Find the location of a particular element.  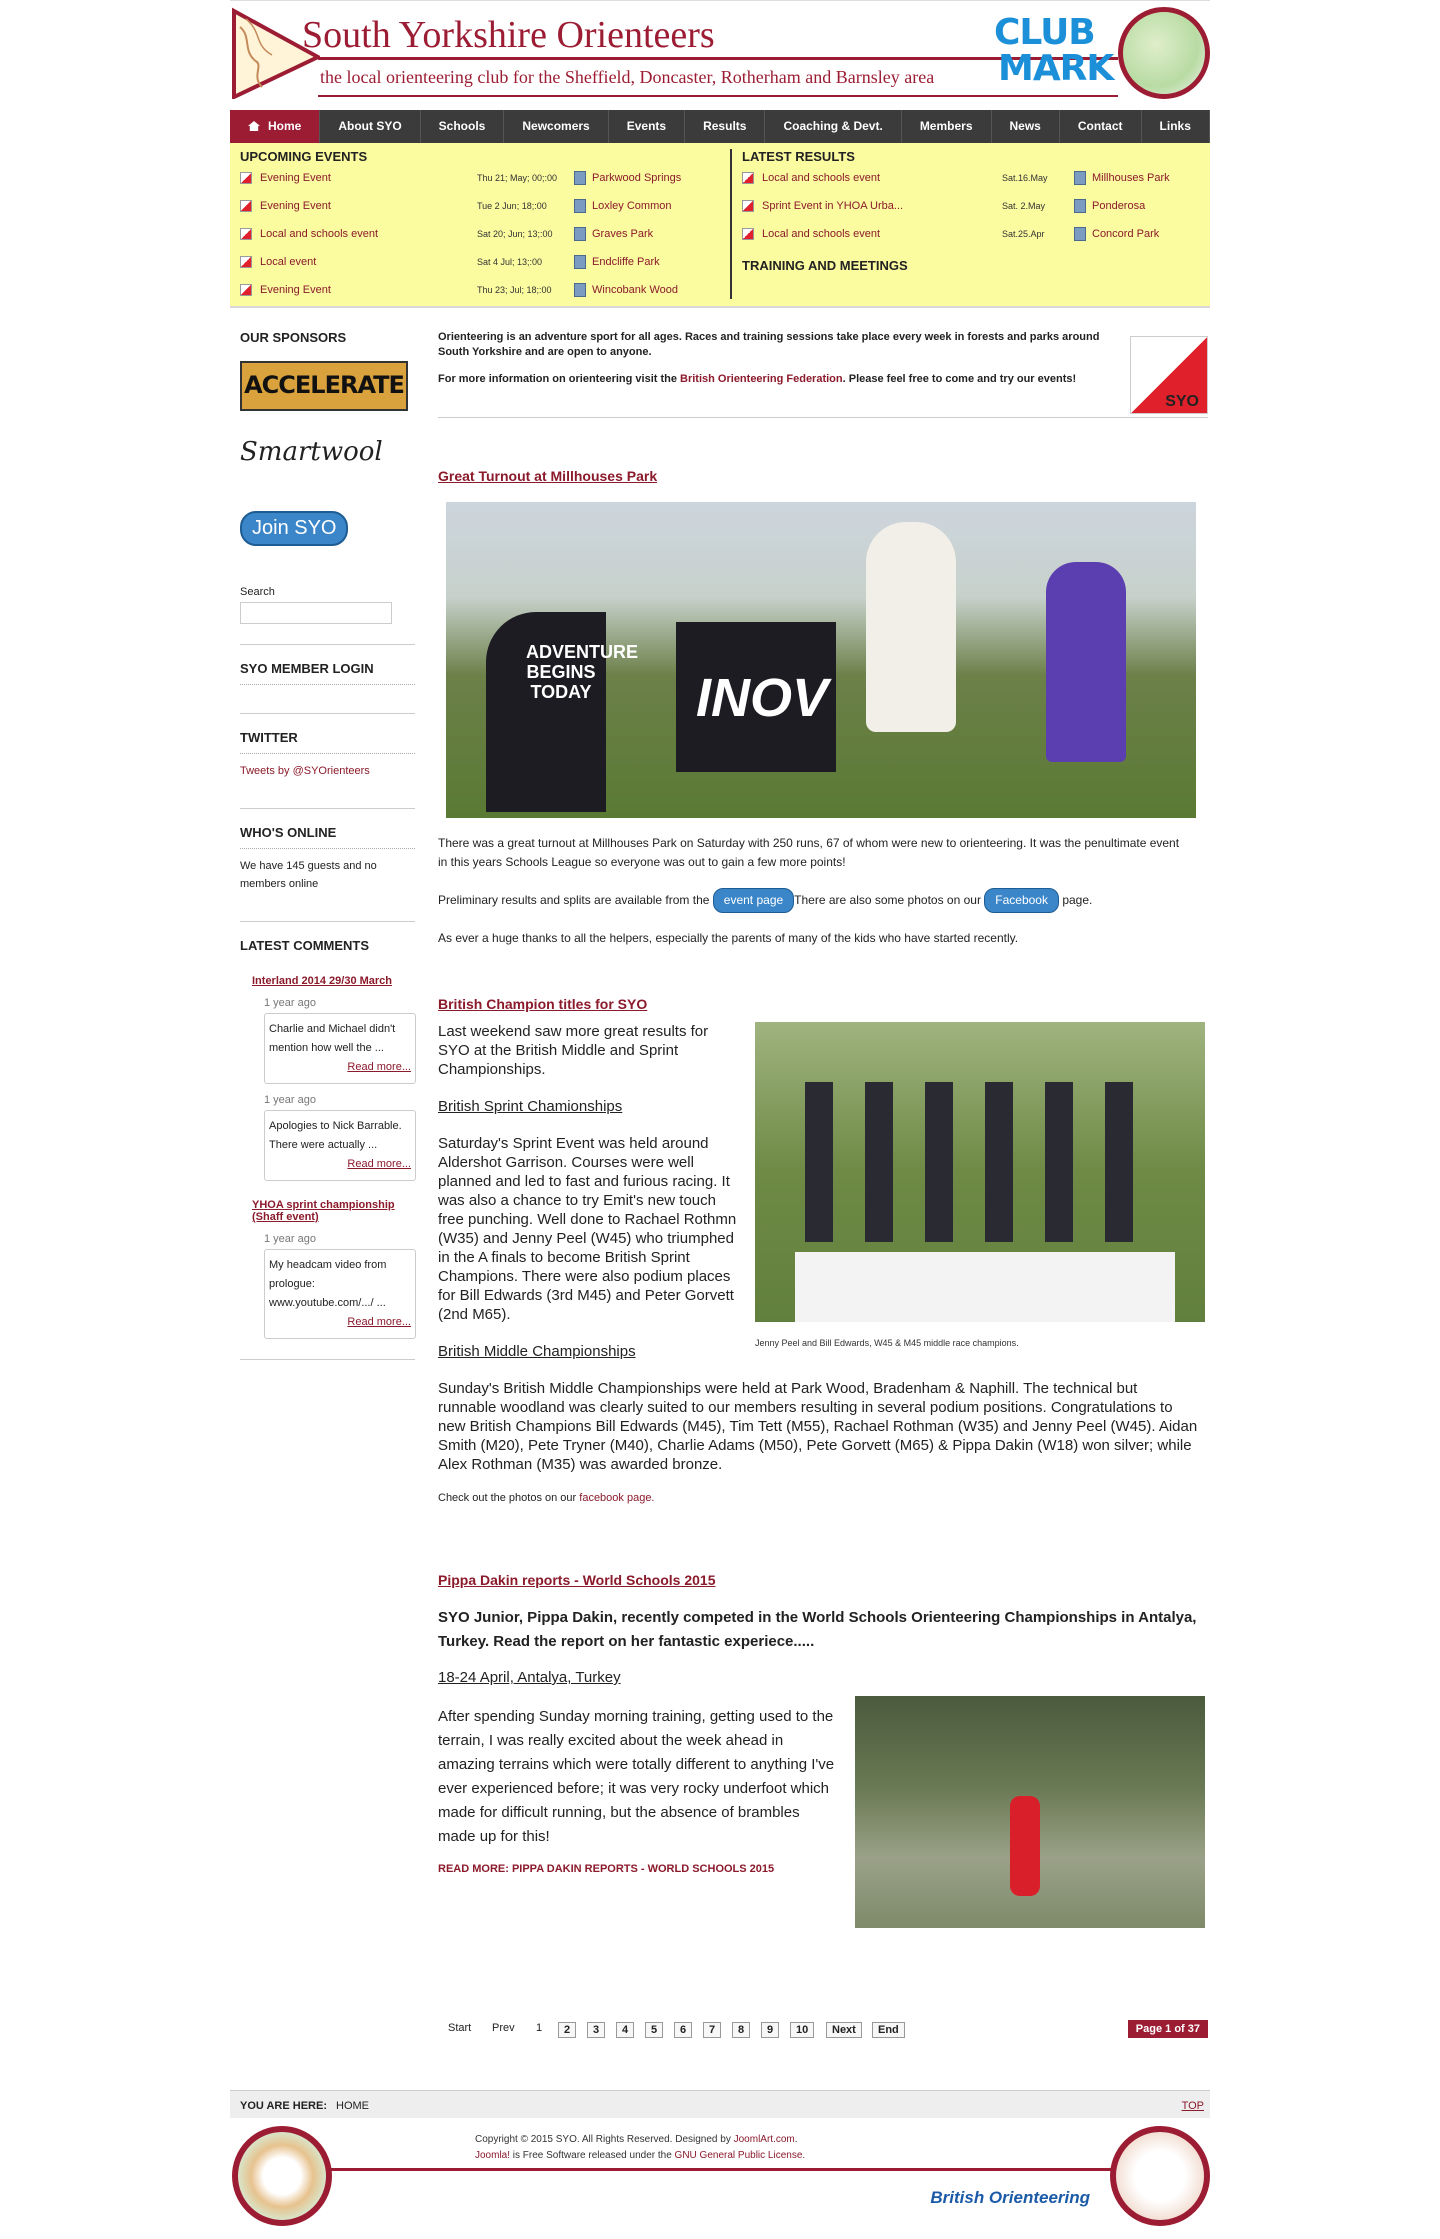

search-input is located at coordinates (316, 613).